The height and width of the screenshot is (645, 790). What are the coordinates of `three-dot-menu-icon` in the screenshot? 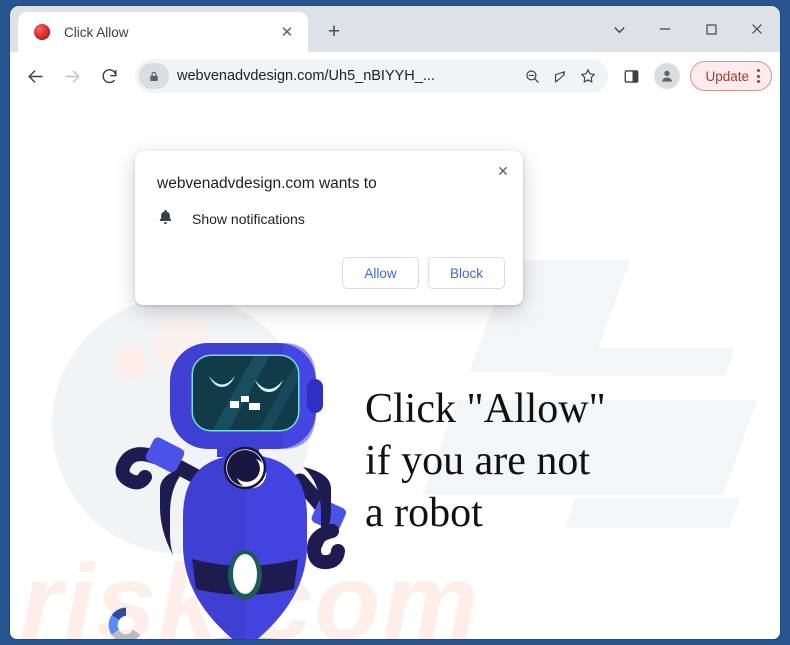 It's located at (761, 76).